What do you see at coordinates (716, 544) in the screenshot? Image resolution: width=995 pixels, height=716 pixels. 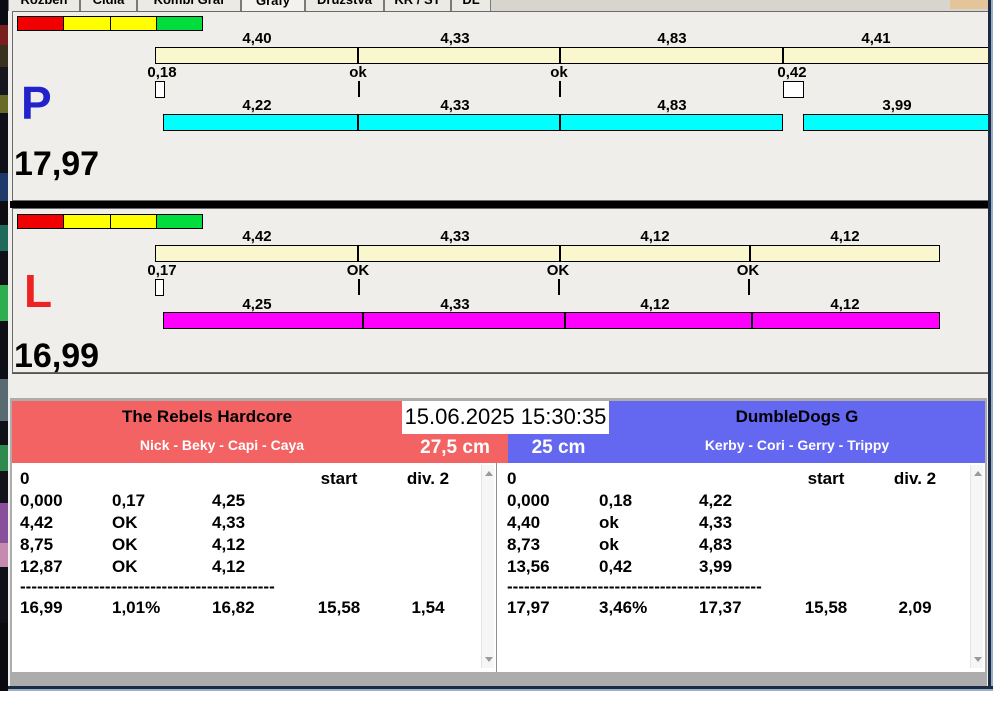 I see `cell: 4,83` at bounding box center [716, 544].